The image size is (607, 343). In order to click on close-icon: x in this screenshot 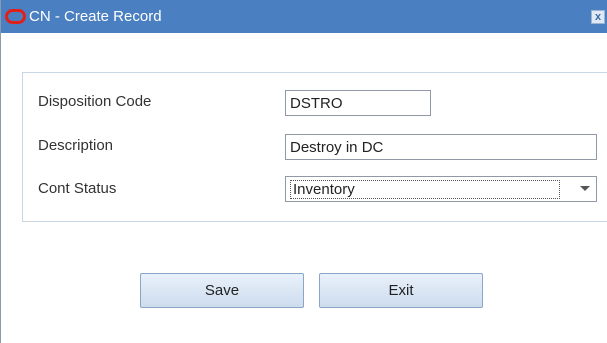, I will do `click(598, 17)`.